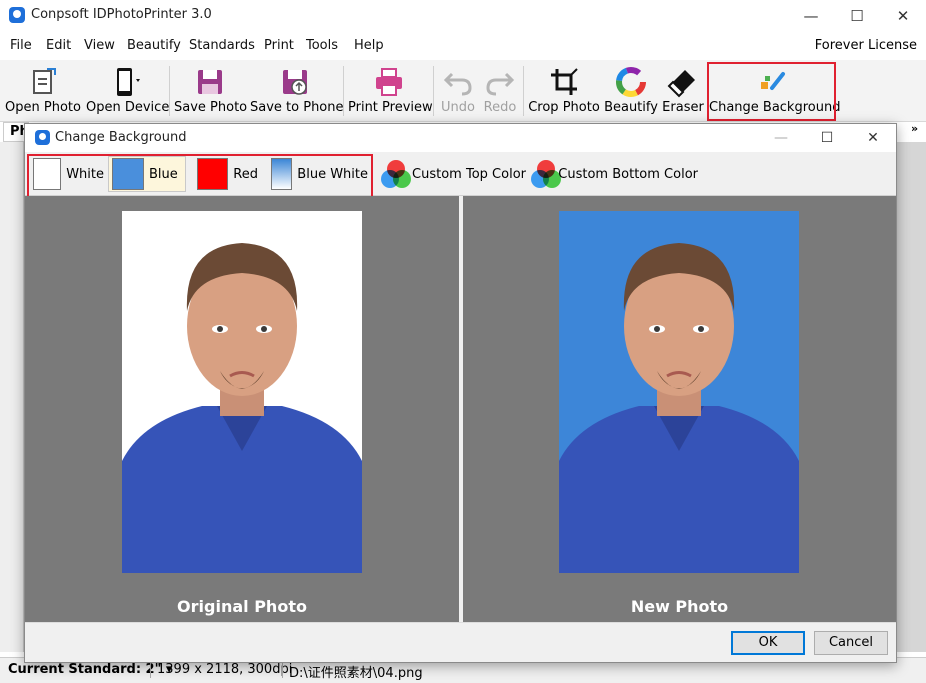 This screenshot has height=683, width=926. What do you see at coordinates (389, 82) in the screenshot?
I see `printer-icon` at bounding box center [389, 82].